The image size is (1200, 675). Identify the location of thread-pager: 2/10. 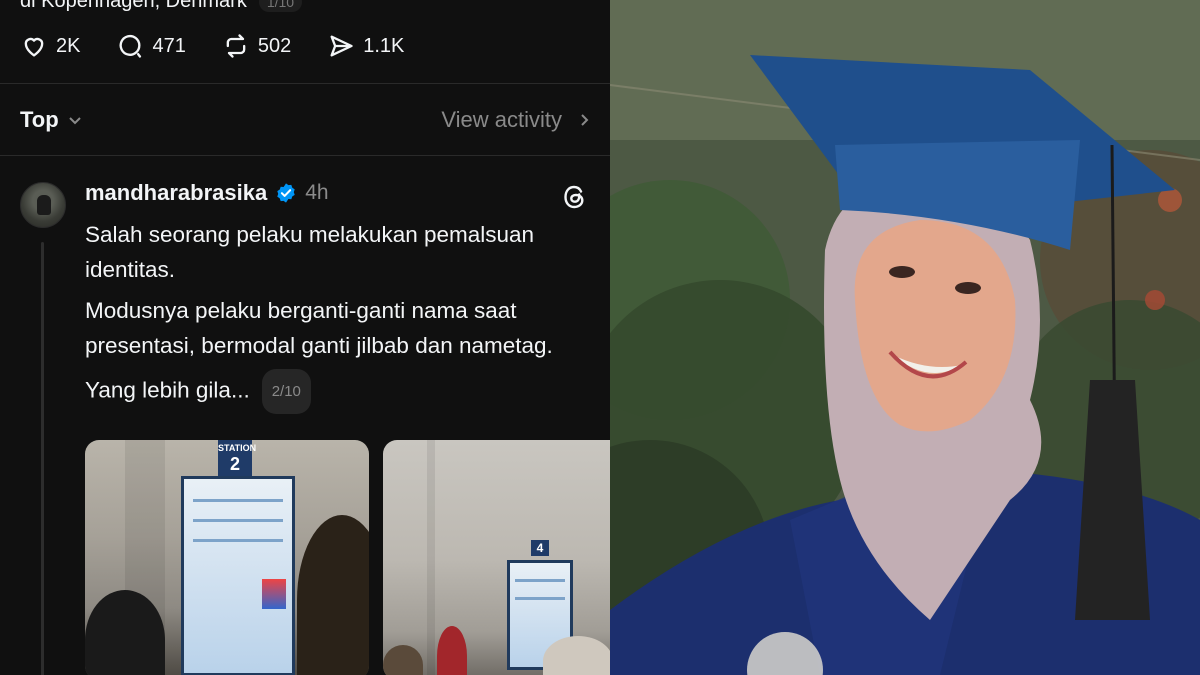
(286, 391).